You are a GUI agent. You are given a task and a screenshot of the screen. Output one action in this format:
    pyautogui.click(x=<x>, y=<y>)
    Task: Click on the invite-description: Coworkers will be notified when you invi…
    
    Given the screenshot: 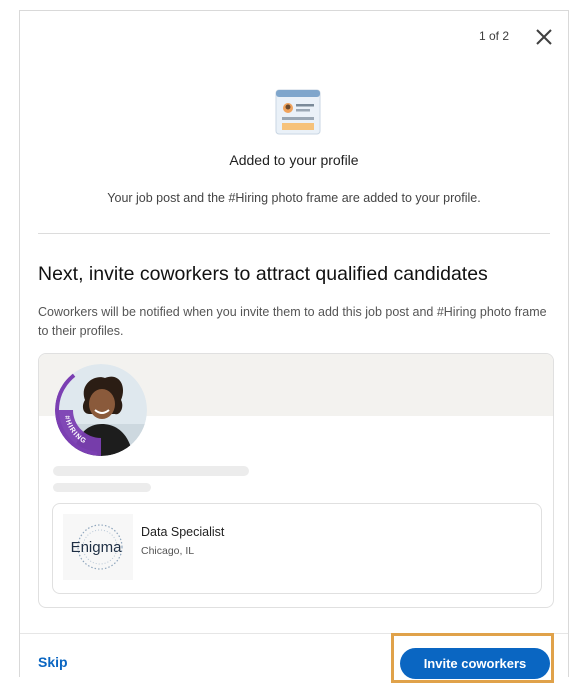 What is the action you would take?
    pyautogui.click(x=292, y=321)
    